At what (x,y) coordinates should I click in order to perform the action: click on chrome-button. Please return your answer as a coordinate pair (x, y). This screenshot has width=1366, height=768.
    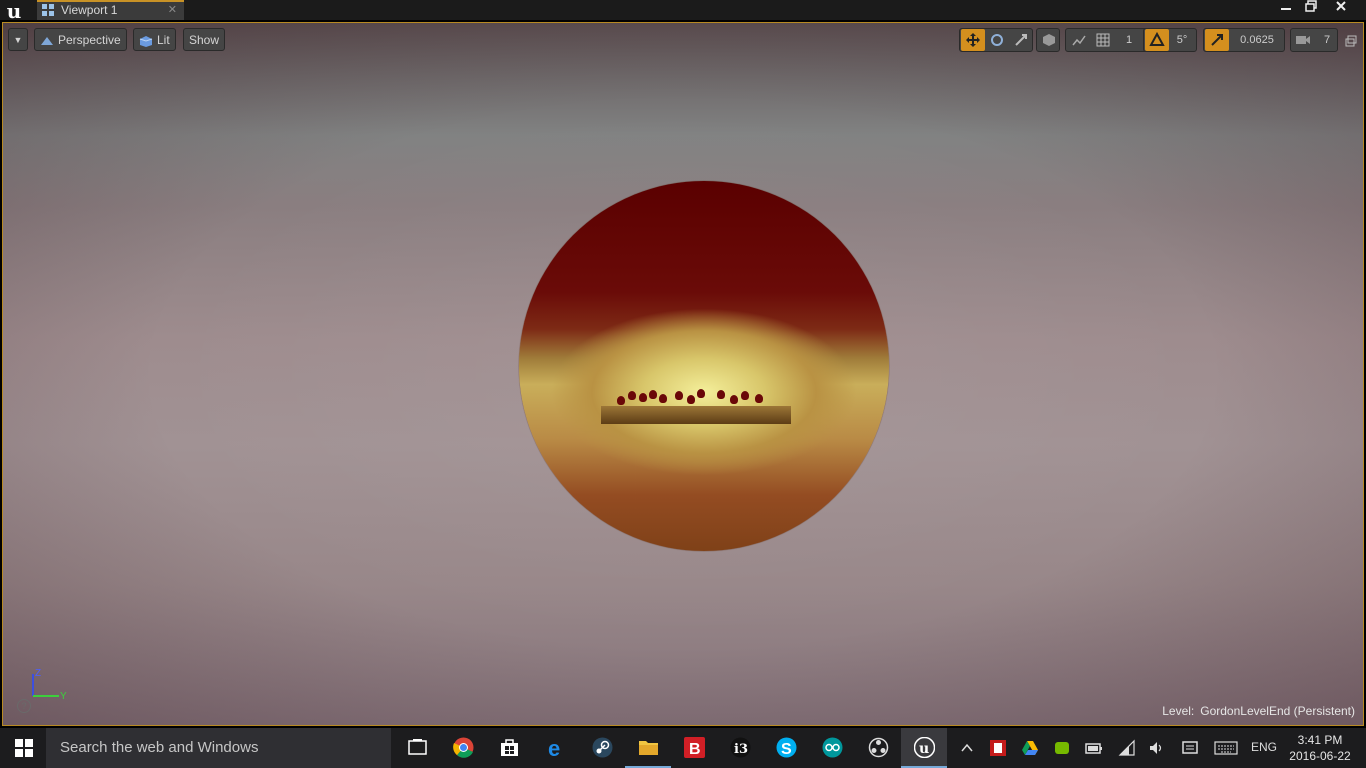
    Looking at the image, I should click on (463, 748).